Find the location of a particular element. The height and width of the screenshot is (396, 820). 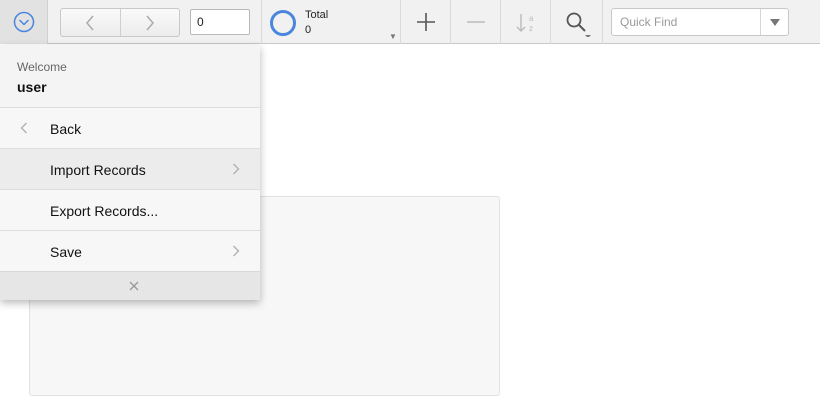

next-record-button is located at coordinates (150, 22).